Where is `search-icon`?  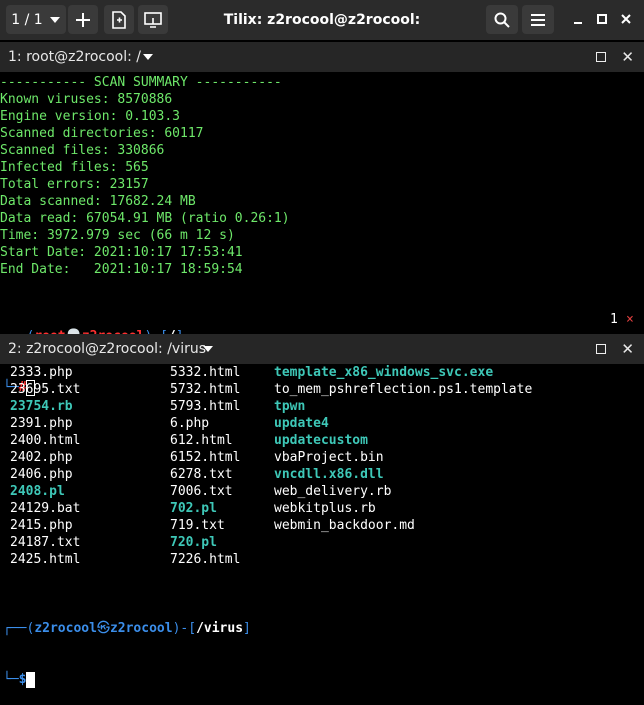
search-icon is located at coordinates (502, 20).